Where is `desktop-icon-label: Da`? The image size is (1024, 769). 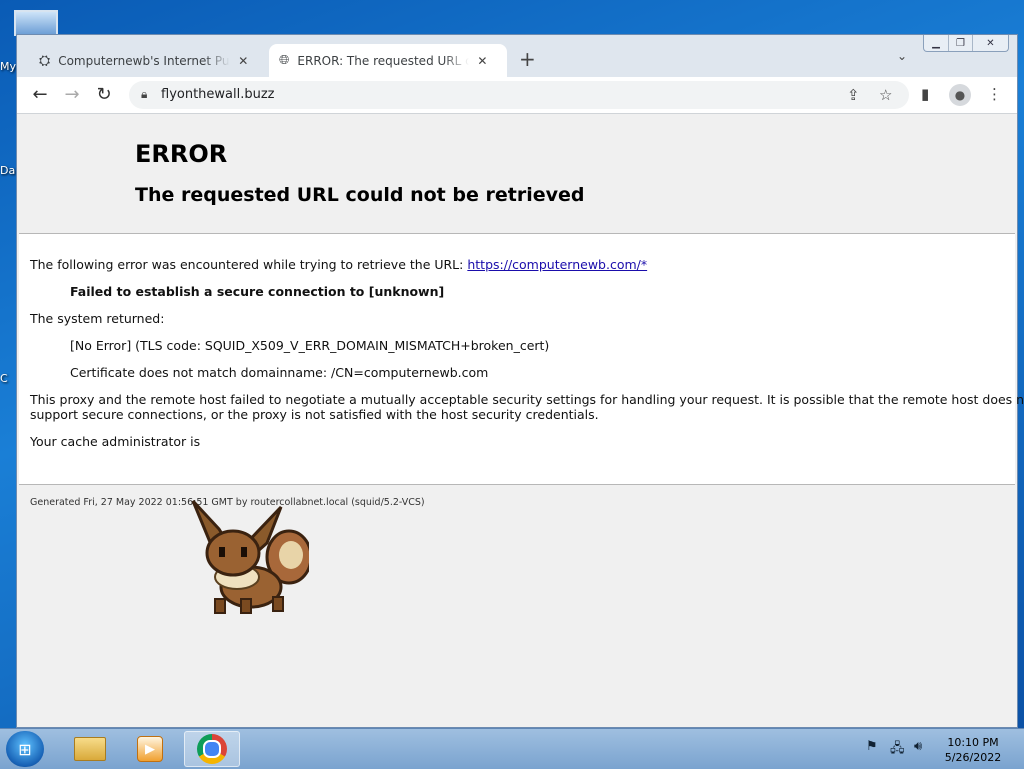 desktop-icon-label: Da is located at coordinates (8, 170).